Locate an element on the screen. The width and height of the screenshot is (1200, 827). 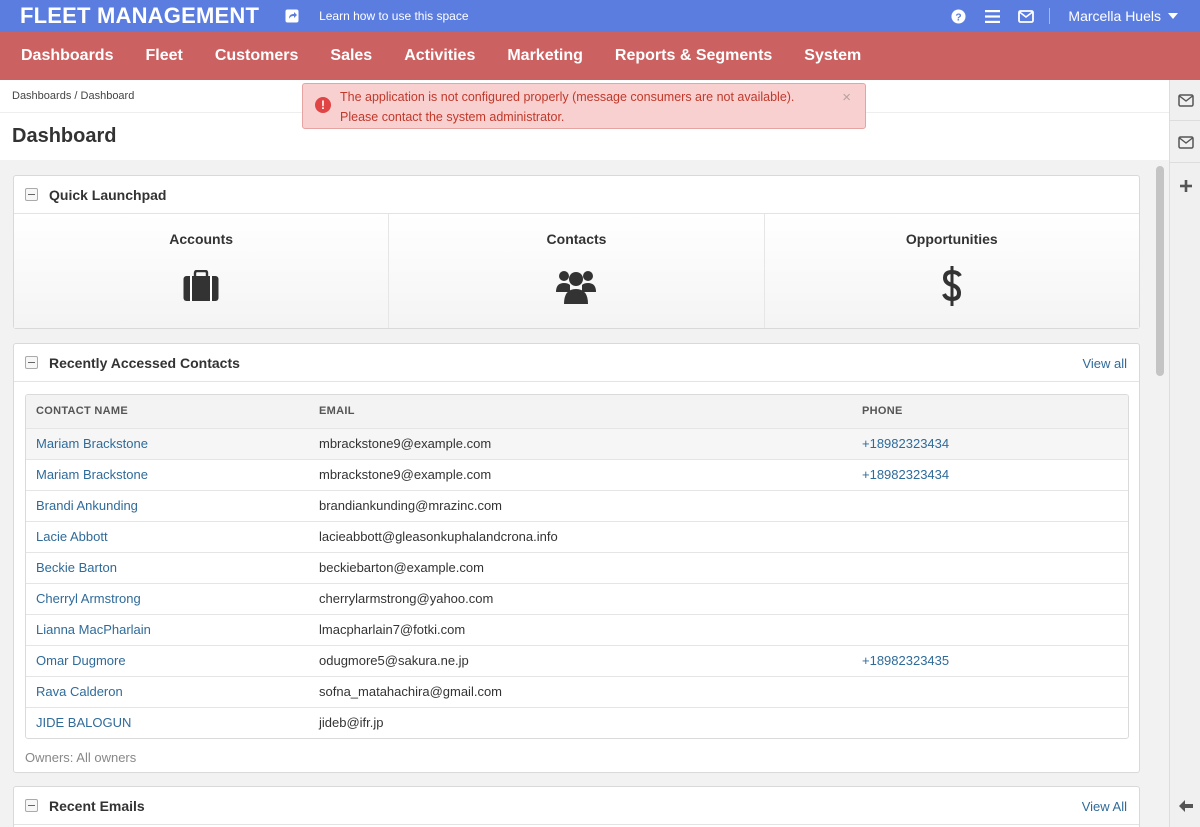
widget-header: Quick Launchpad is located at coordinates (576, 195).